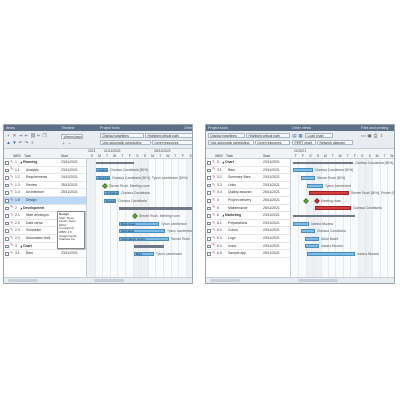 The height and width of the screenshot is (400, 400). What do you see at coordinates (102, 170) in the screenshot?
I see `task-bar-analysis: Analysis` at bounding box center [102, 170].